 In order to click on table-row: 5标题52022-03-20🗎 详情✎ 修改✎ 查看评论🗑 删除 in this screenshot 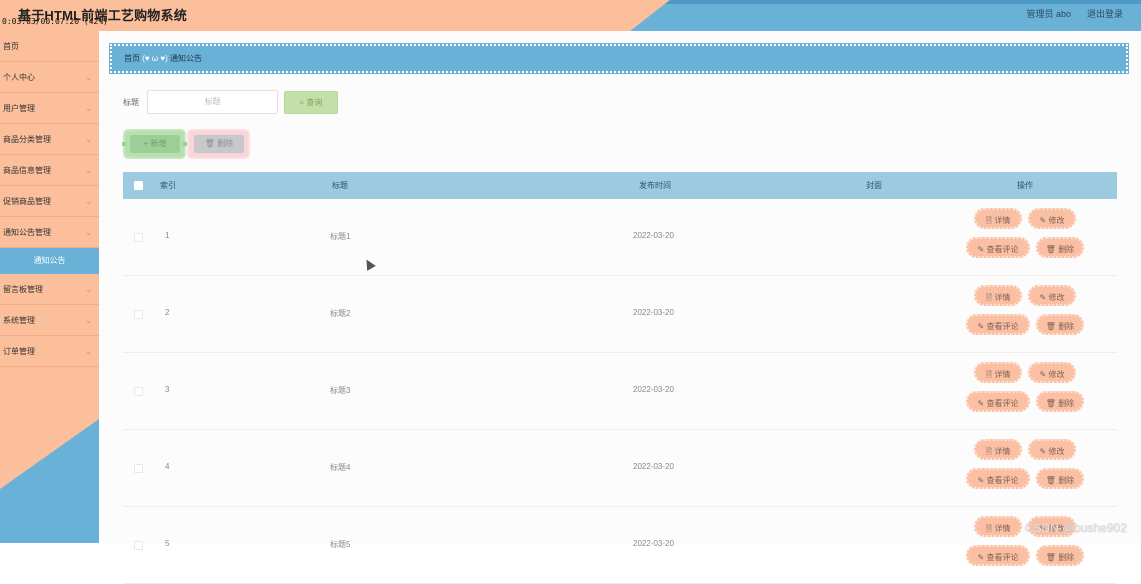, I will do `click(620, 545)`.